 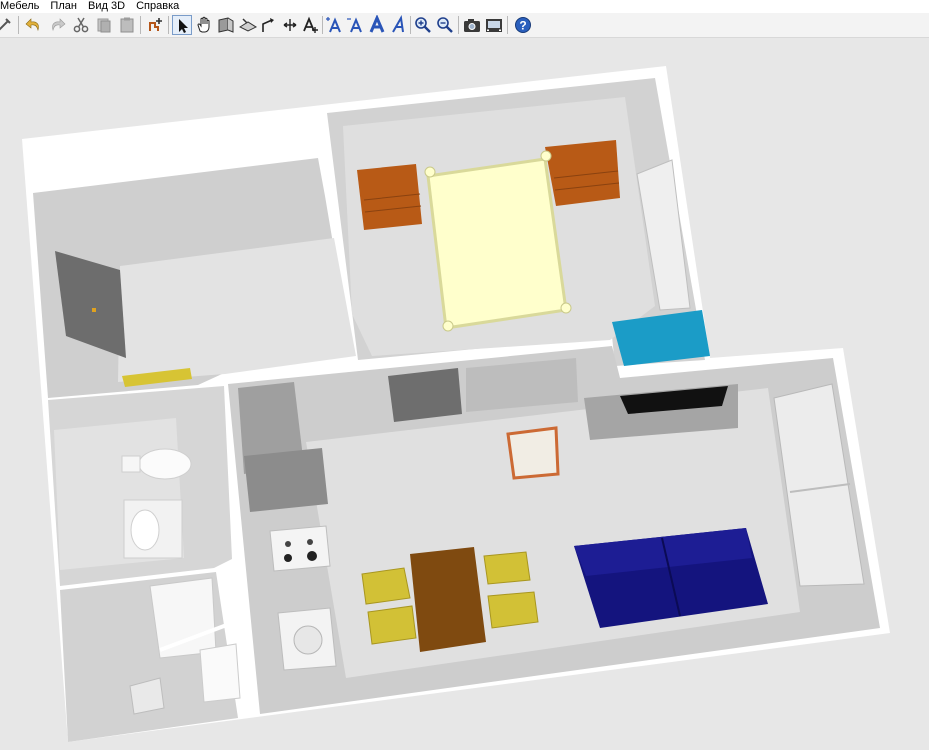 I want to click on pan-hand-icon, so click(x=204, y=25).